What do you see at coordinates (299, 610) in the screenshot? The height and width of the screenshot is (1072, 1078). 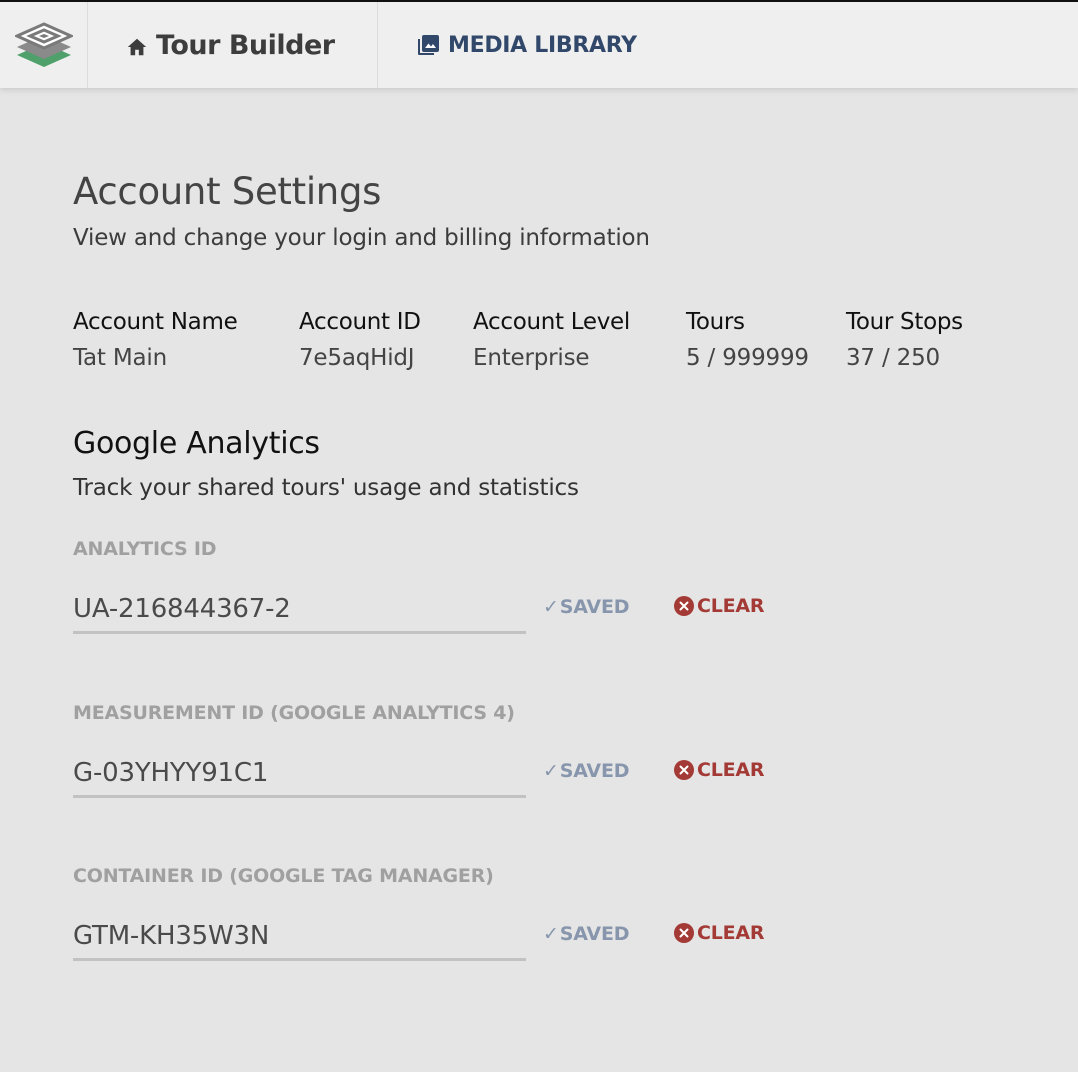 I see `analytics-id-input` at bounding box center [299, 610].